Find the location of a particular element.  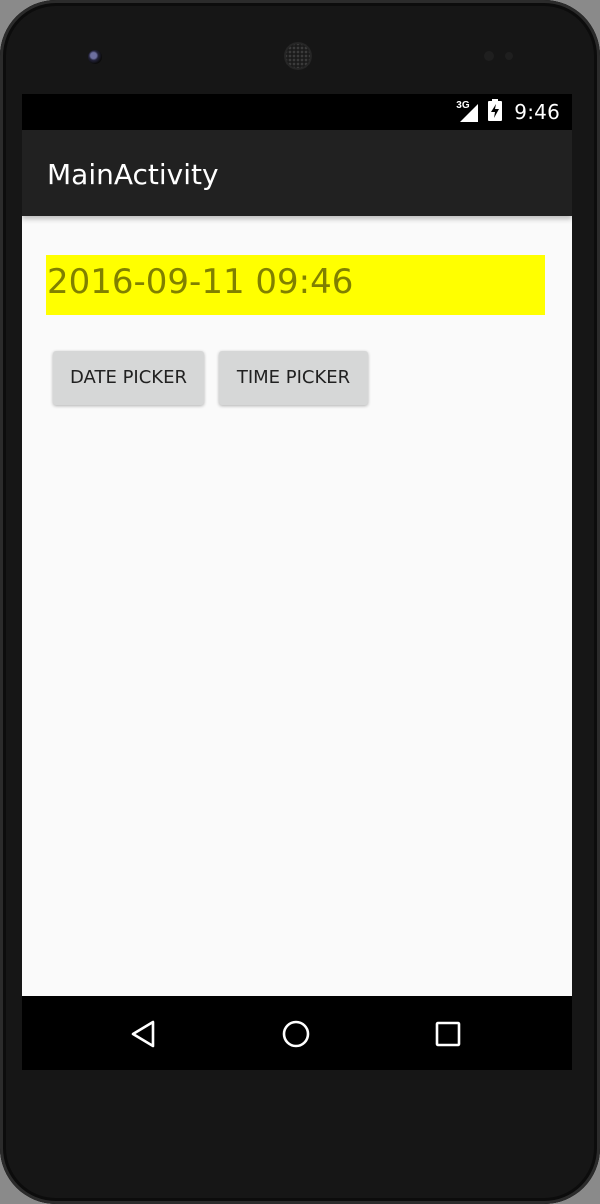

battery-charging-icon is located at coordinates (495, 112).